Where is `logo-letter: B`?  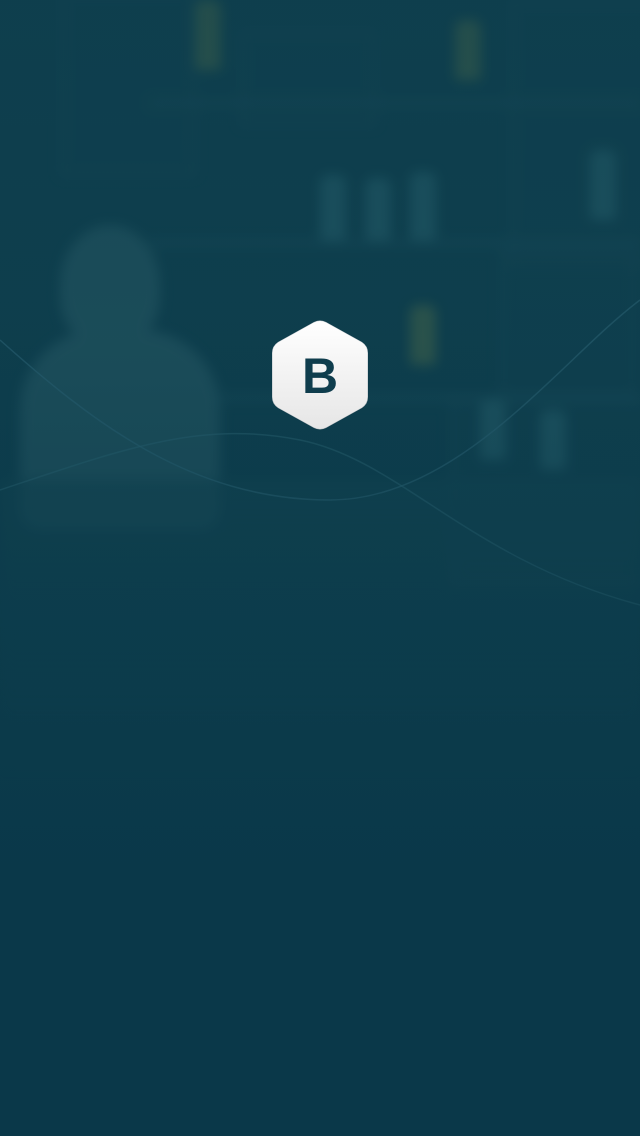
logo-letter: B is located at coordinates (320, 376).